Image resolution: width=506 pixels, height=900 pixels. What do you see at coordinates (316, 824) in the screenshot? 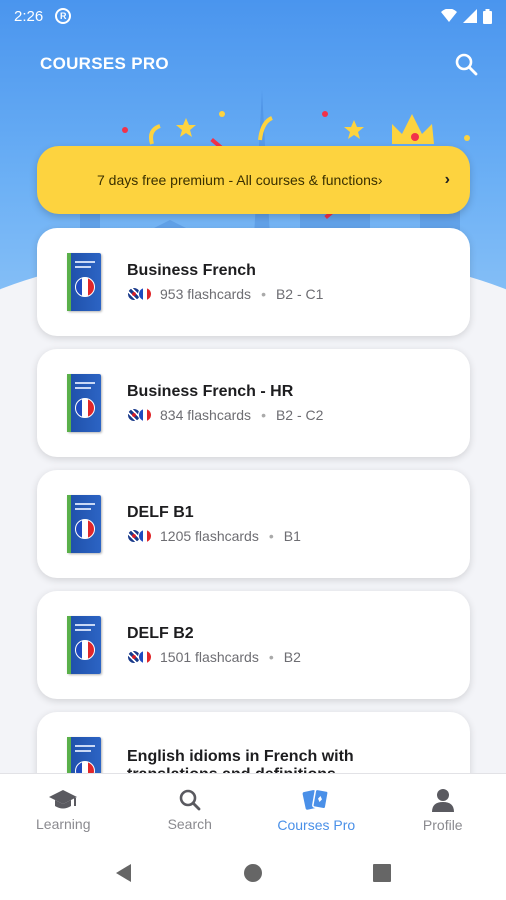
I see `nav-label: Courses Pro` at bounding box center [316, 824].